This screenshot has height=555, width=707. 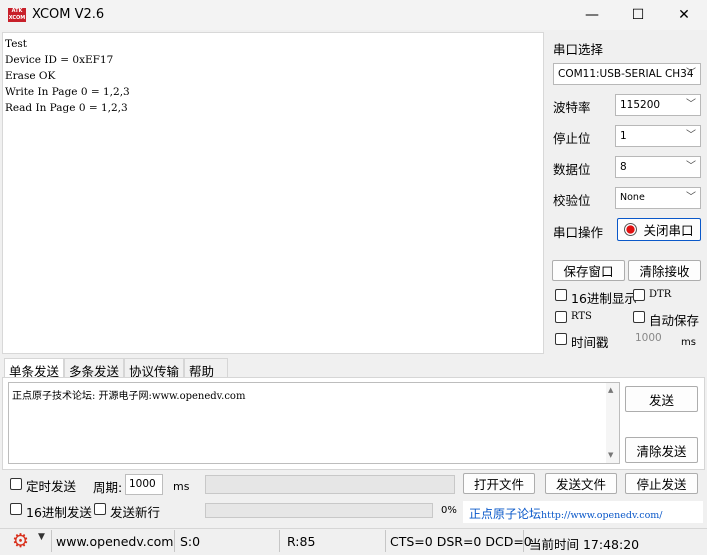 I want to click on scroll-up-icon: ▲, so click(x=610, y=390).